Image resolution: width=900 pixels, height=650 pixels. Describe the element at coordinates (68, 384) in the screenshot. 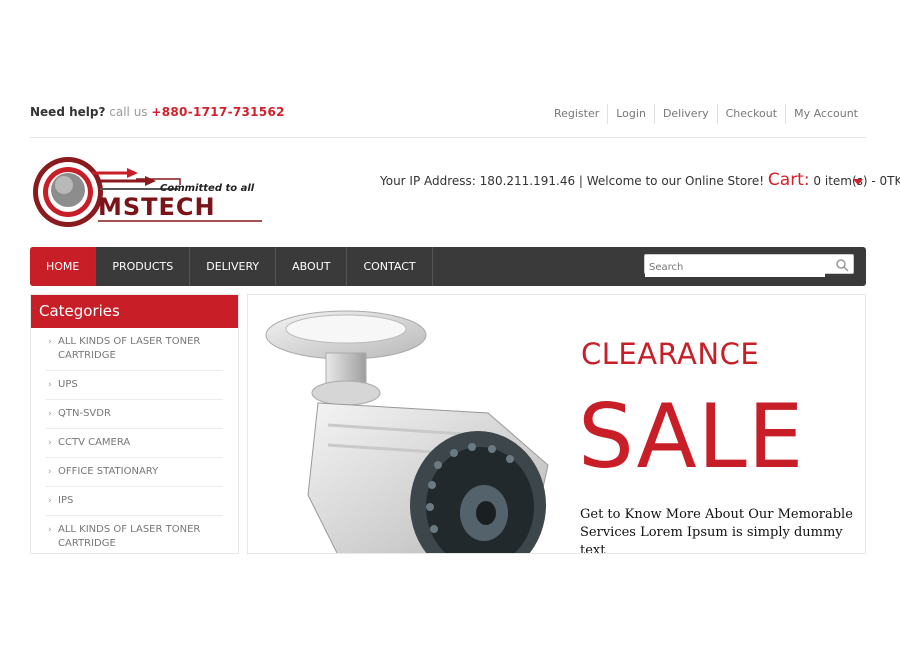

I see `category-label: UPS` at that location.